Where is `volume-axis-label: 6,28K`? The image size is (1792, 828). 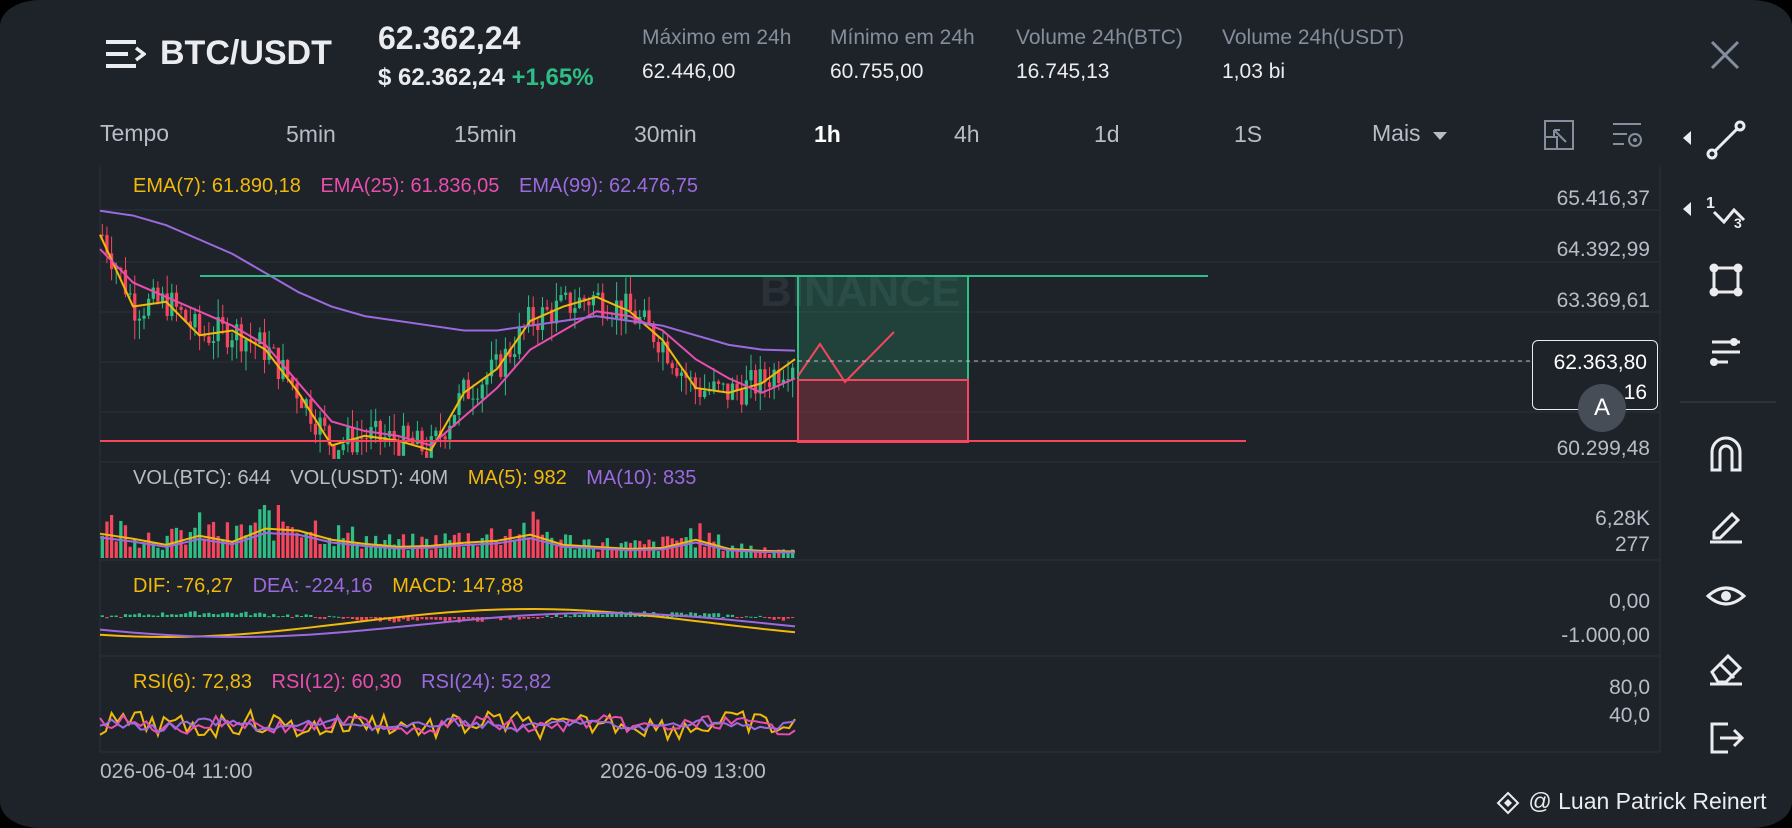
volume-axis-label: 6,28K is located at coordinates (1622, 518).